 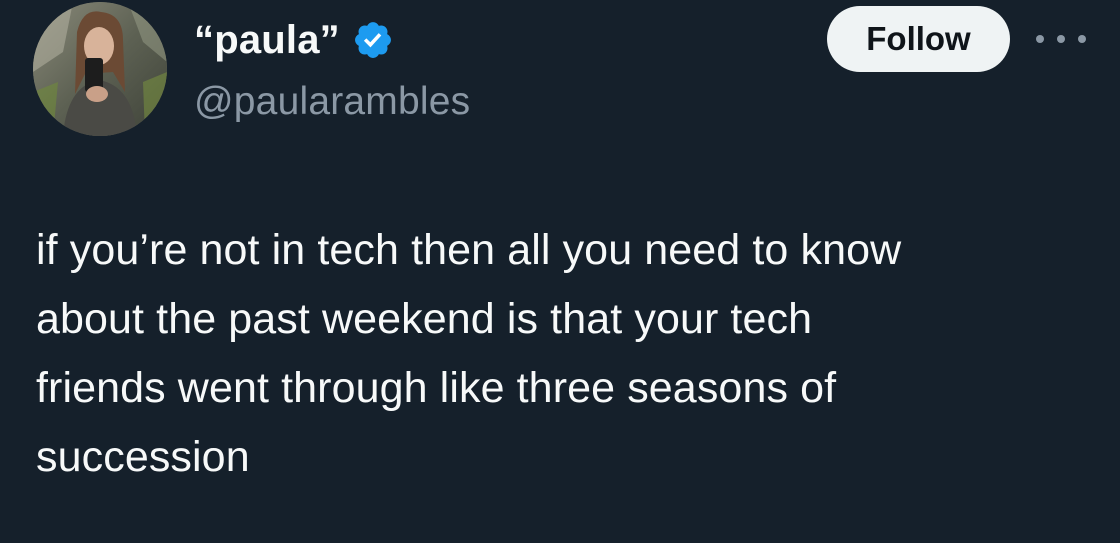 What do you see at coordinates (267, 40) in the screenshot?
I see `display-name: “paula”` at bounding box center [267, 40].